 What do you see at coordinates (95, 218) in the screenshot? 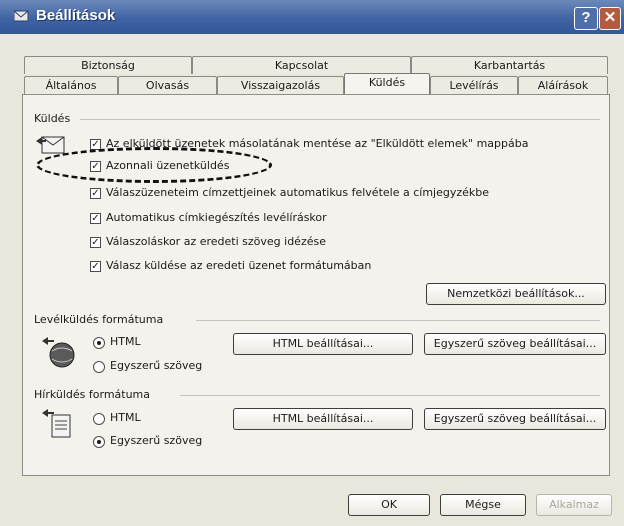
I see `checkbox-autocomplete: ✓` at bounding box center [95, 218].